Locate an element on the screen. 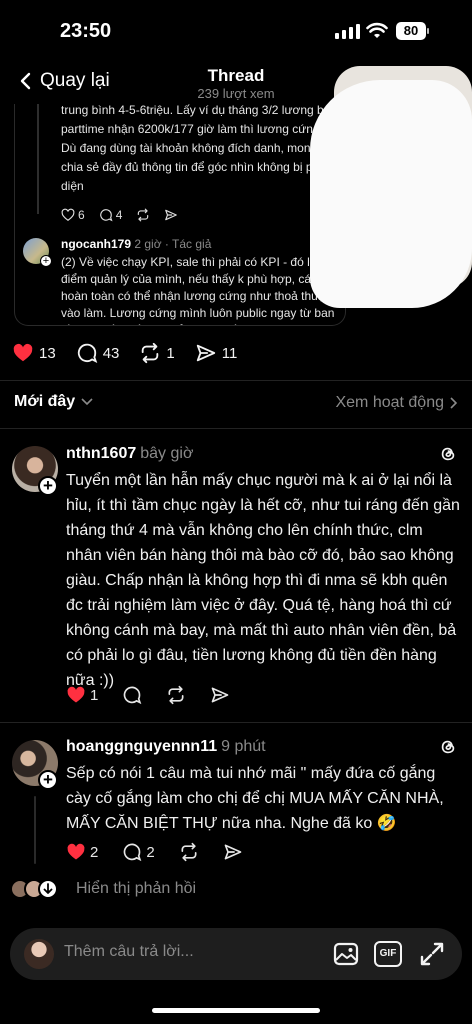  divider is located at coordinates (236, 380).